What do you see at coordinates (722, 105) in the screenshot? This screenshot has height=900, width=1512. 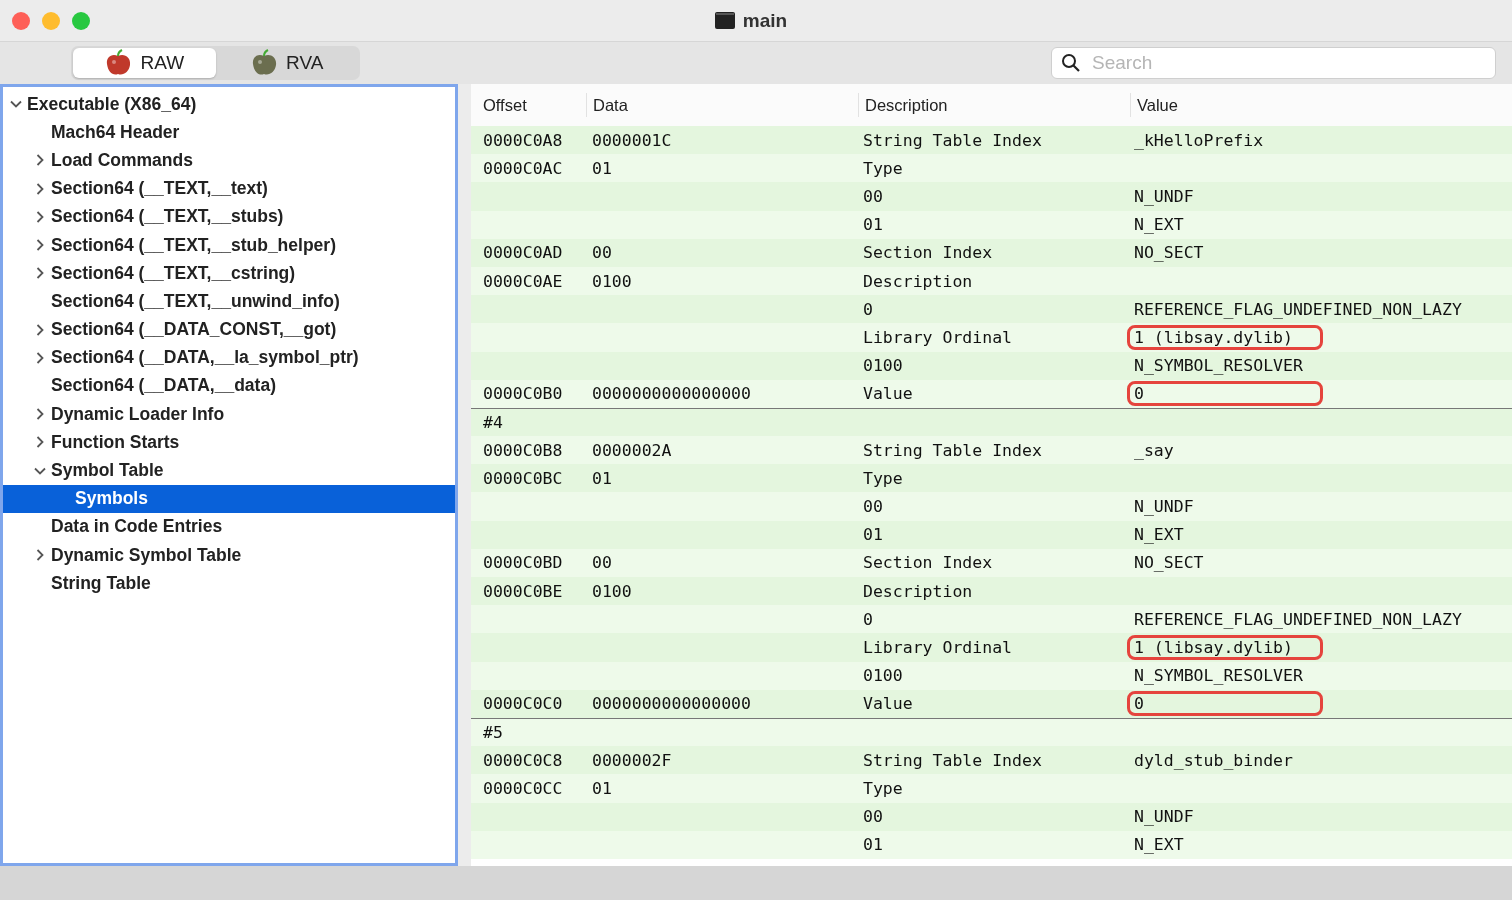 I see `column-header: Data` at bounding box center [722, 105].